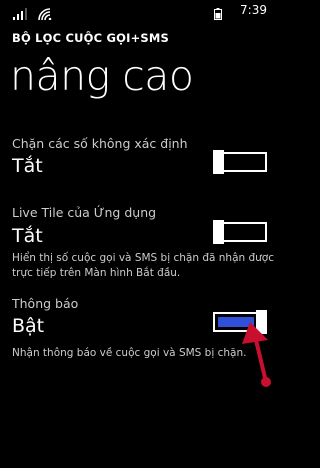 The width and height of the screenshot is (320, 468). I want to click on wifi-icon, so click(45, 14).